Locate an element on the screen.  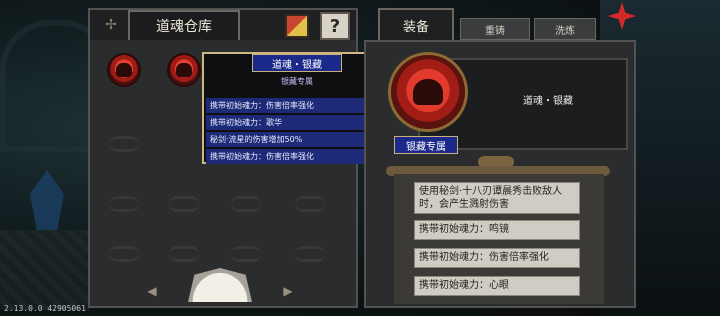
tooltip-title: 道魂・银藏 is located at coordinates (297, 63).